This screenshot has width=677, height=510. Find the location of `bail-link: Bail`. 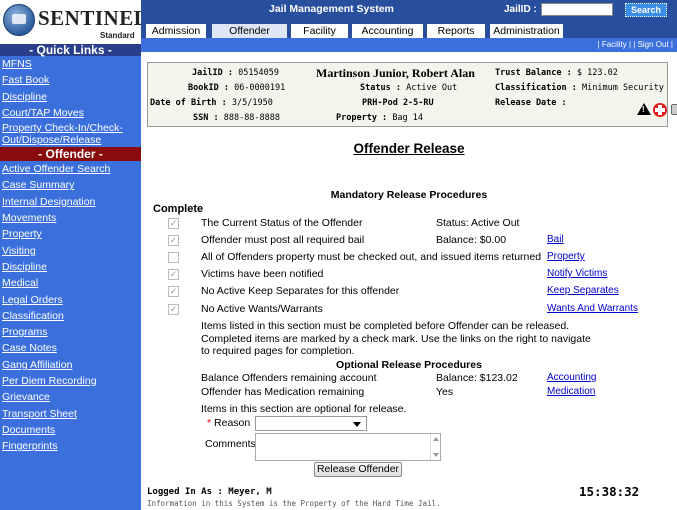

bail-link: Bail is located at coordinates (555, 239).